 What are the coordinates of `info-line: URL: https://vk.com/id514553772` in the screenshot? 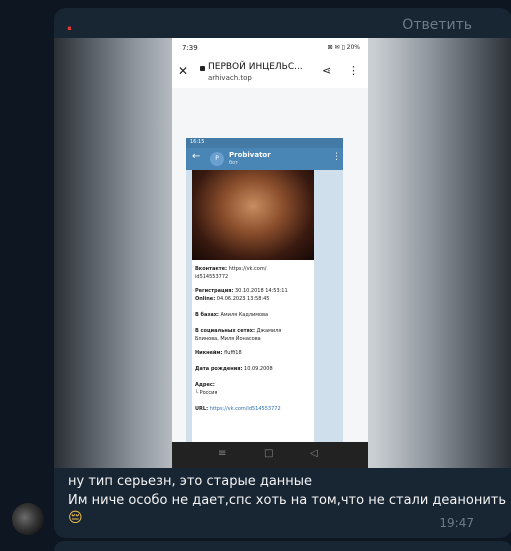 It's located at (238, 409).